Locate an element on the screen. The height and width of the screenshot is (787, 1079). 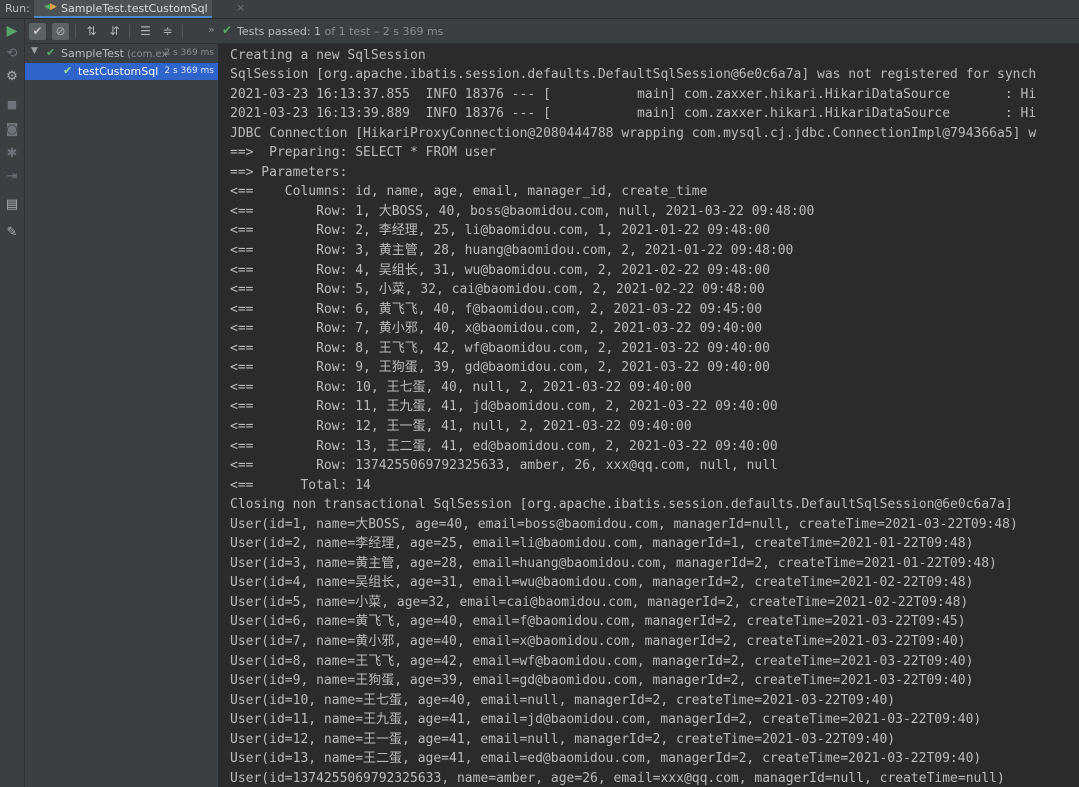
bug-icon: ✱ is located at coordinates (12, 154).